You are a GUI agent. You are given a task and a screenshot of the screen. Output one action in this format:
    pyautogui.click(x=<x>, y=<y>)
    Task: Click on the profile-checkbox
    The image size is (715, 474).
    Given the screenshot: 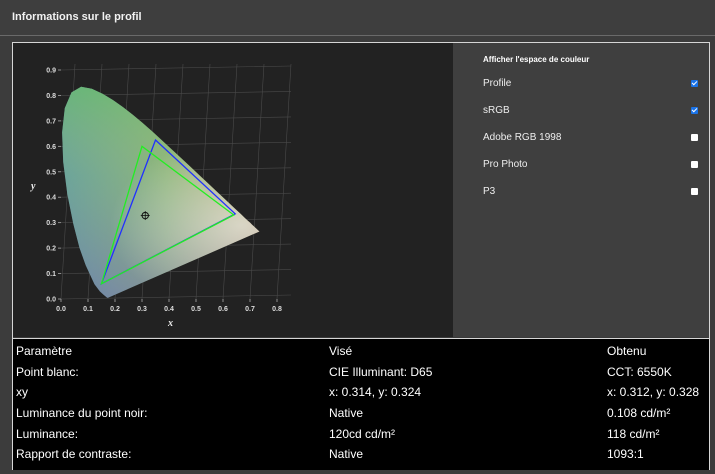 What is the action you would take?
    pyautogui.click(x=694, y=83)
    